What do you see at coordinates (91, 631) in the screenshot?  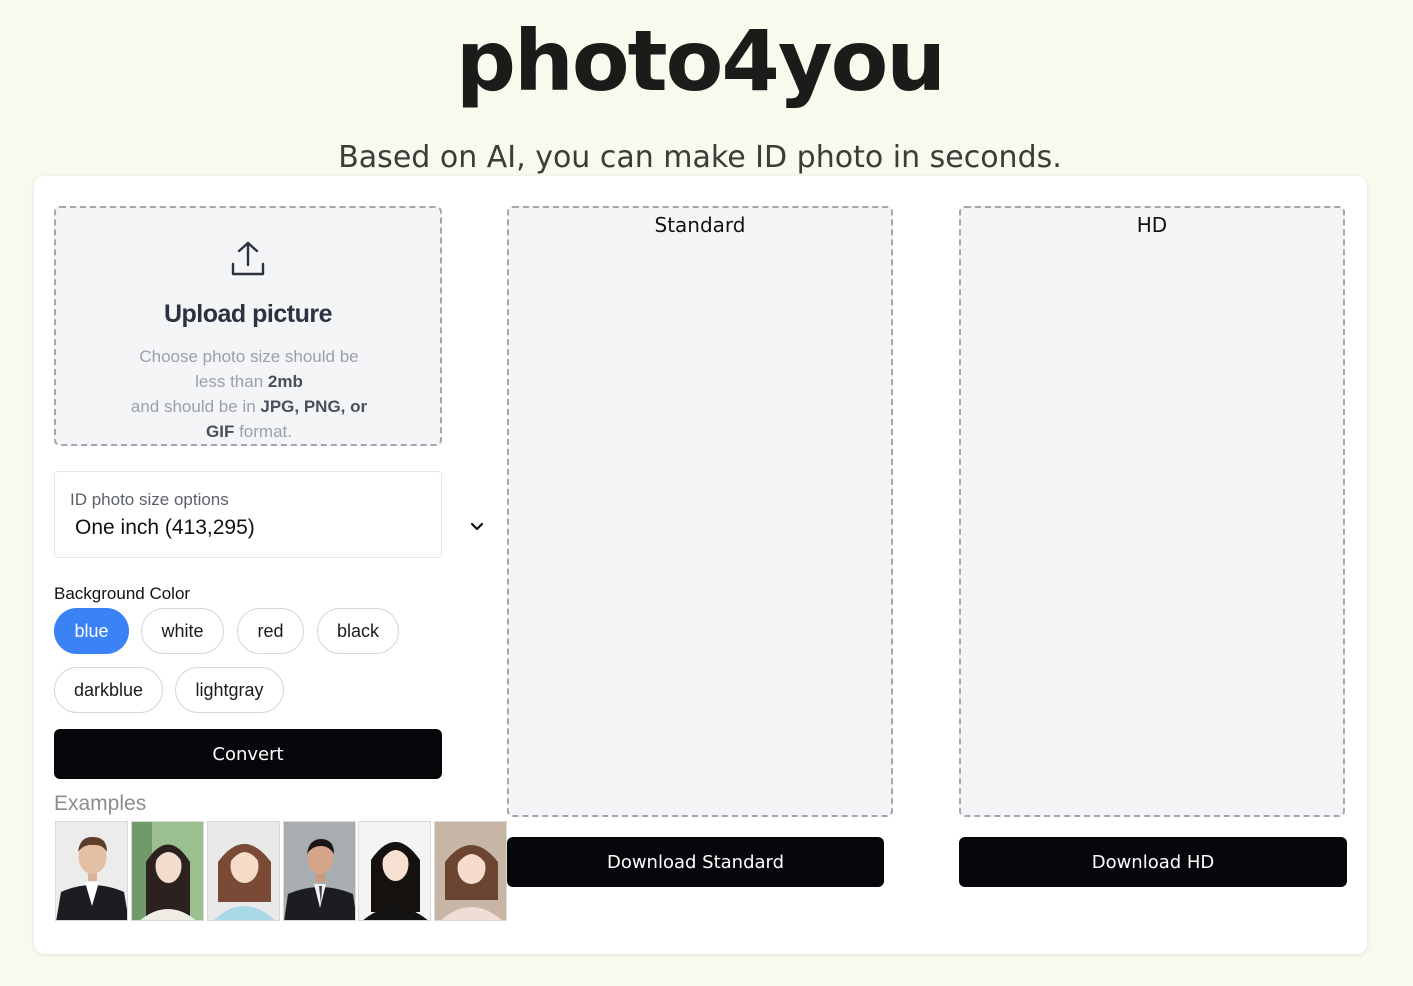 I see `color-option-blue: blue` at bounding box center [91, 631].